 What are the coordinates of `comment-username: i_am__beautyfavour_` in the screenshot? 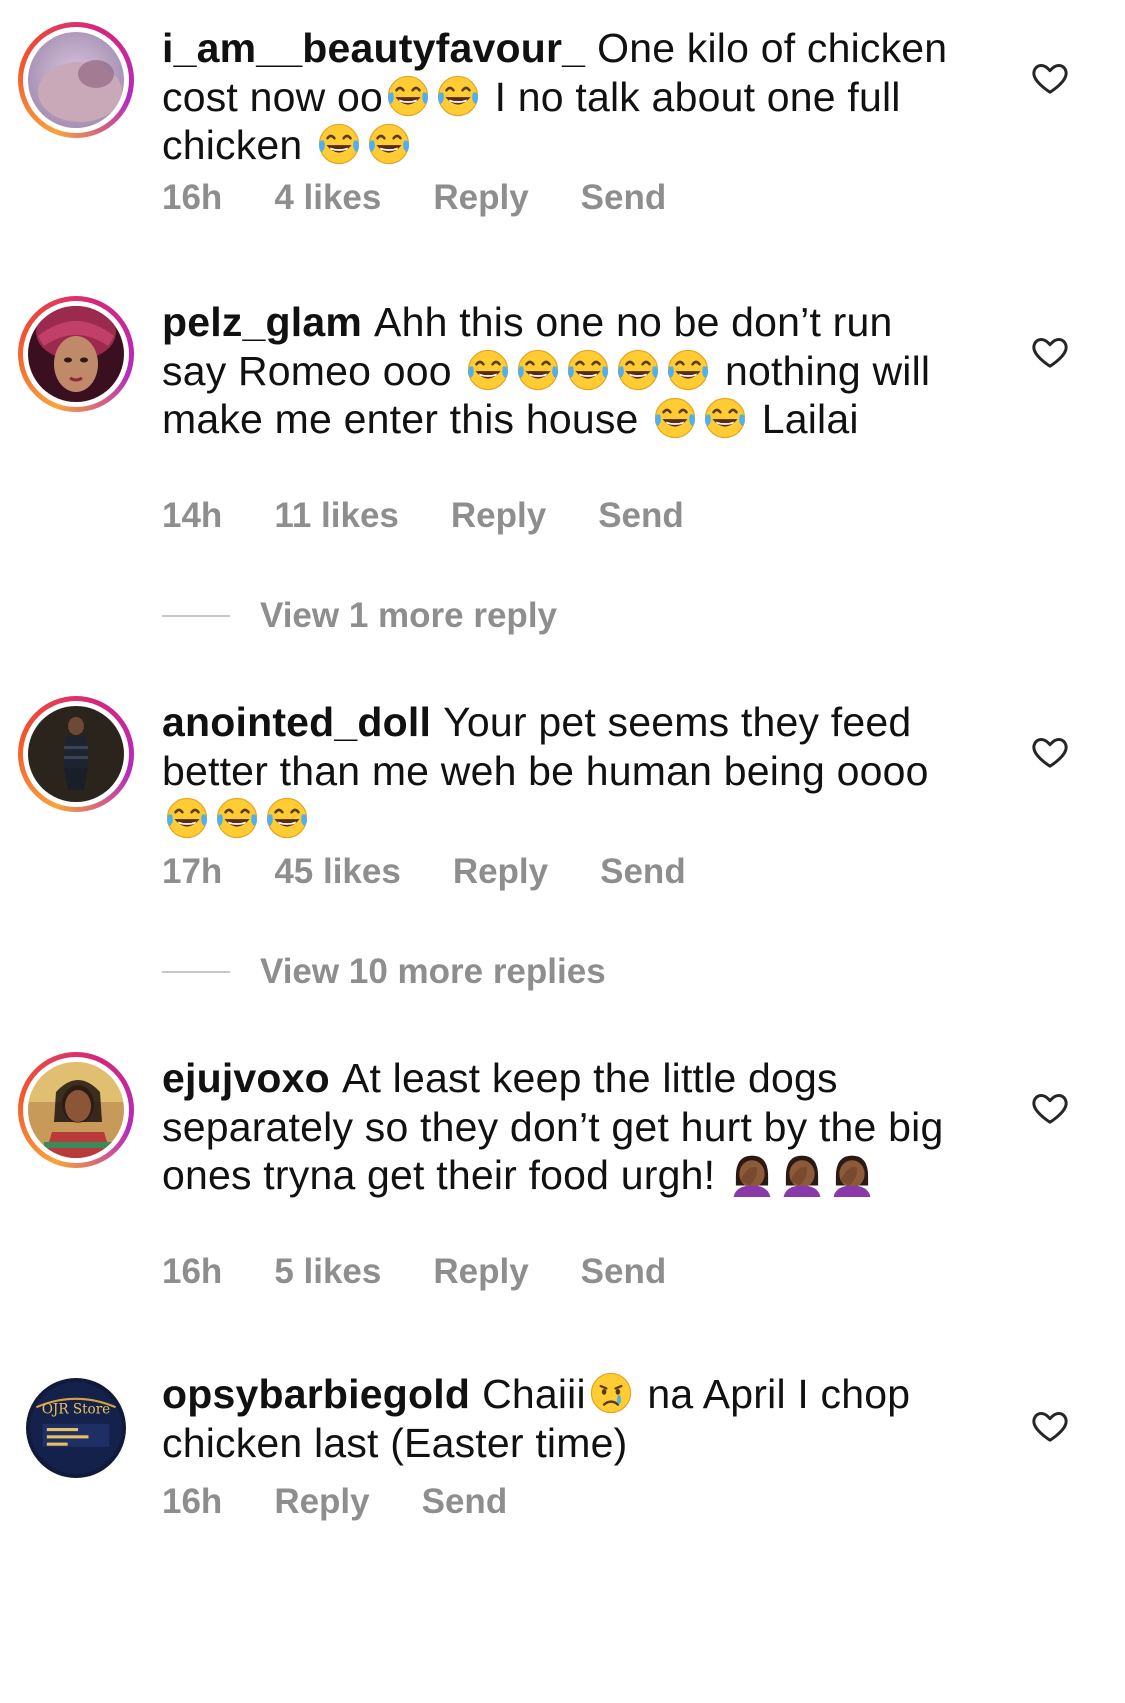 It's located at (373, 48).